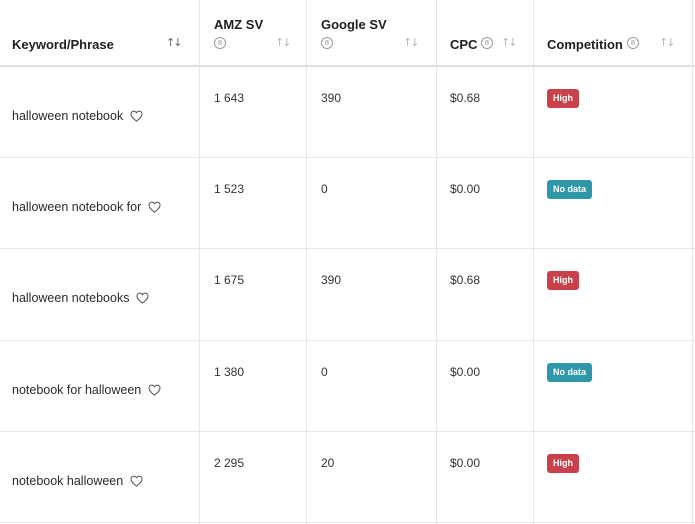 Image resolution: width=695 pixels, height=524 pixels. Describe the element at coordinates (76, 390) in the screenshot. I see `keyword-text: notebook for halloween` at that location.